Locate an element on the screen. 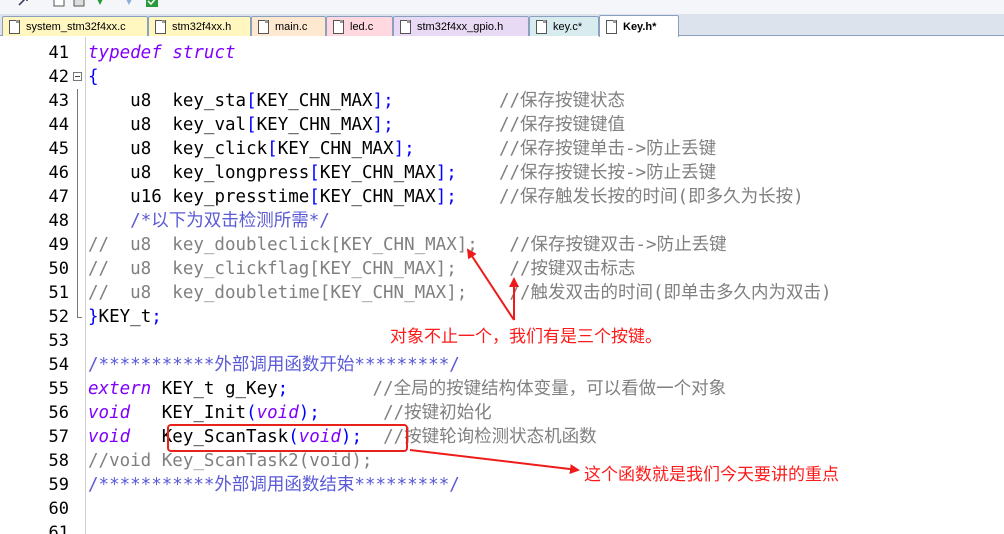 Image resolution: width=1004 pixels, height=534 pixels. line-number: 44 is located at coordinates (58, 125).